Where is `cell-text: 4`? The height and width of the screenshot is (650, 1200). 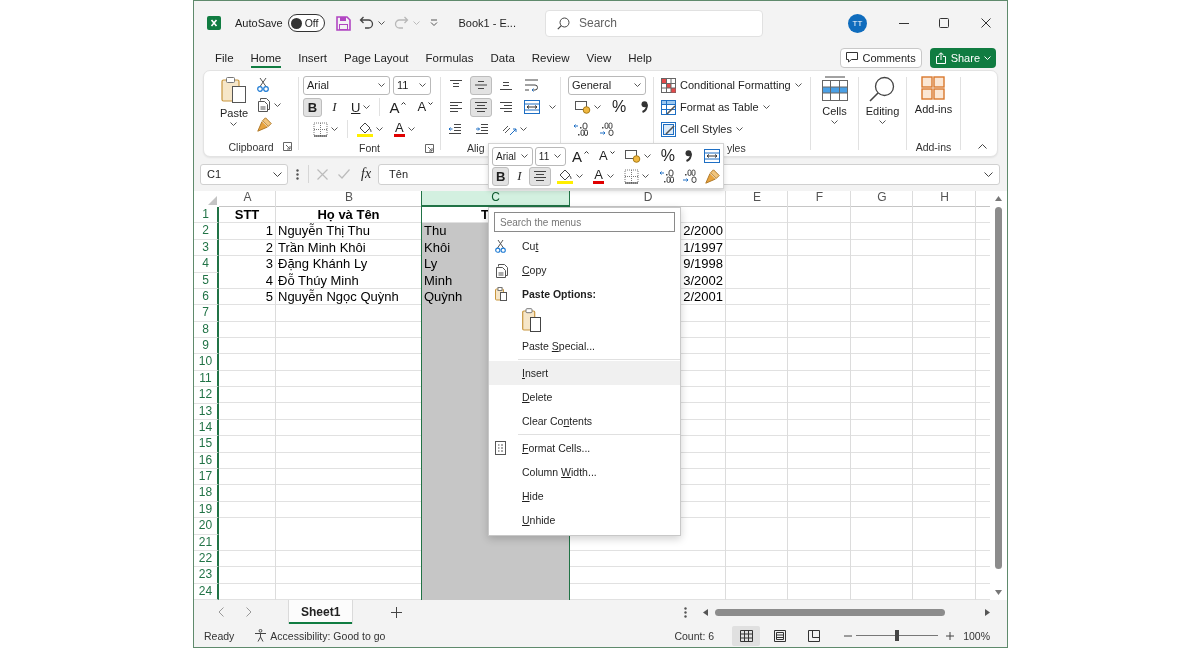 cell-text: 4 is located at coordinates (269, 280).